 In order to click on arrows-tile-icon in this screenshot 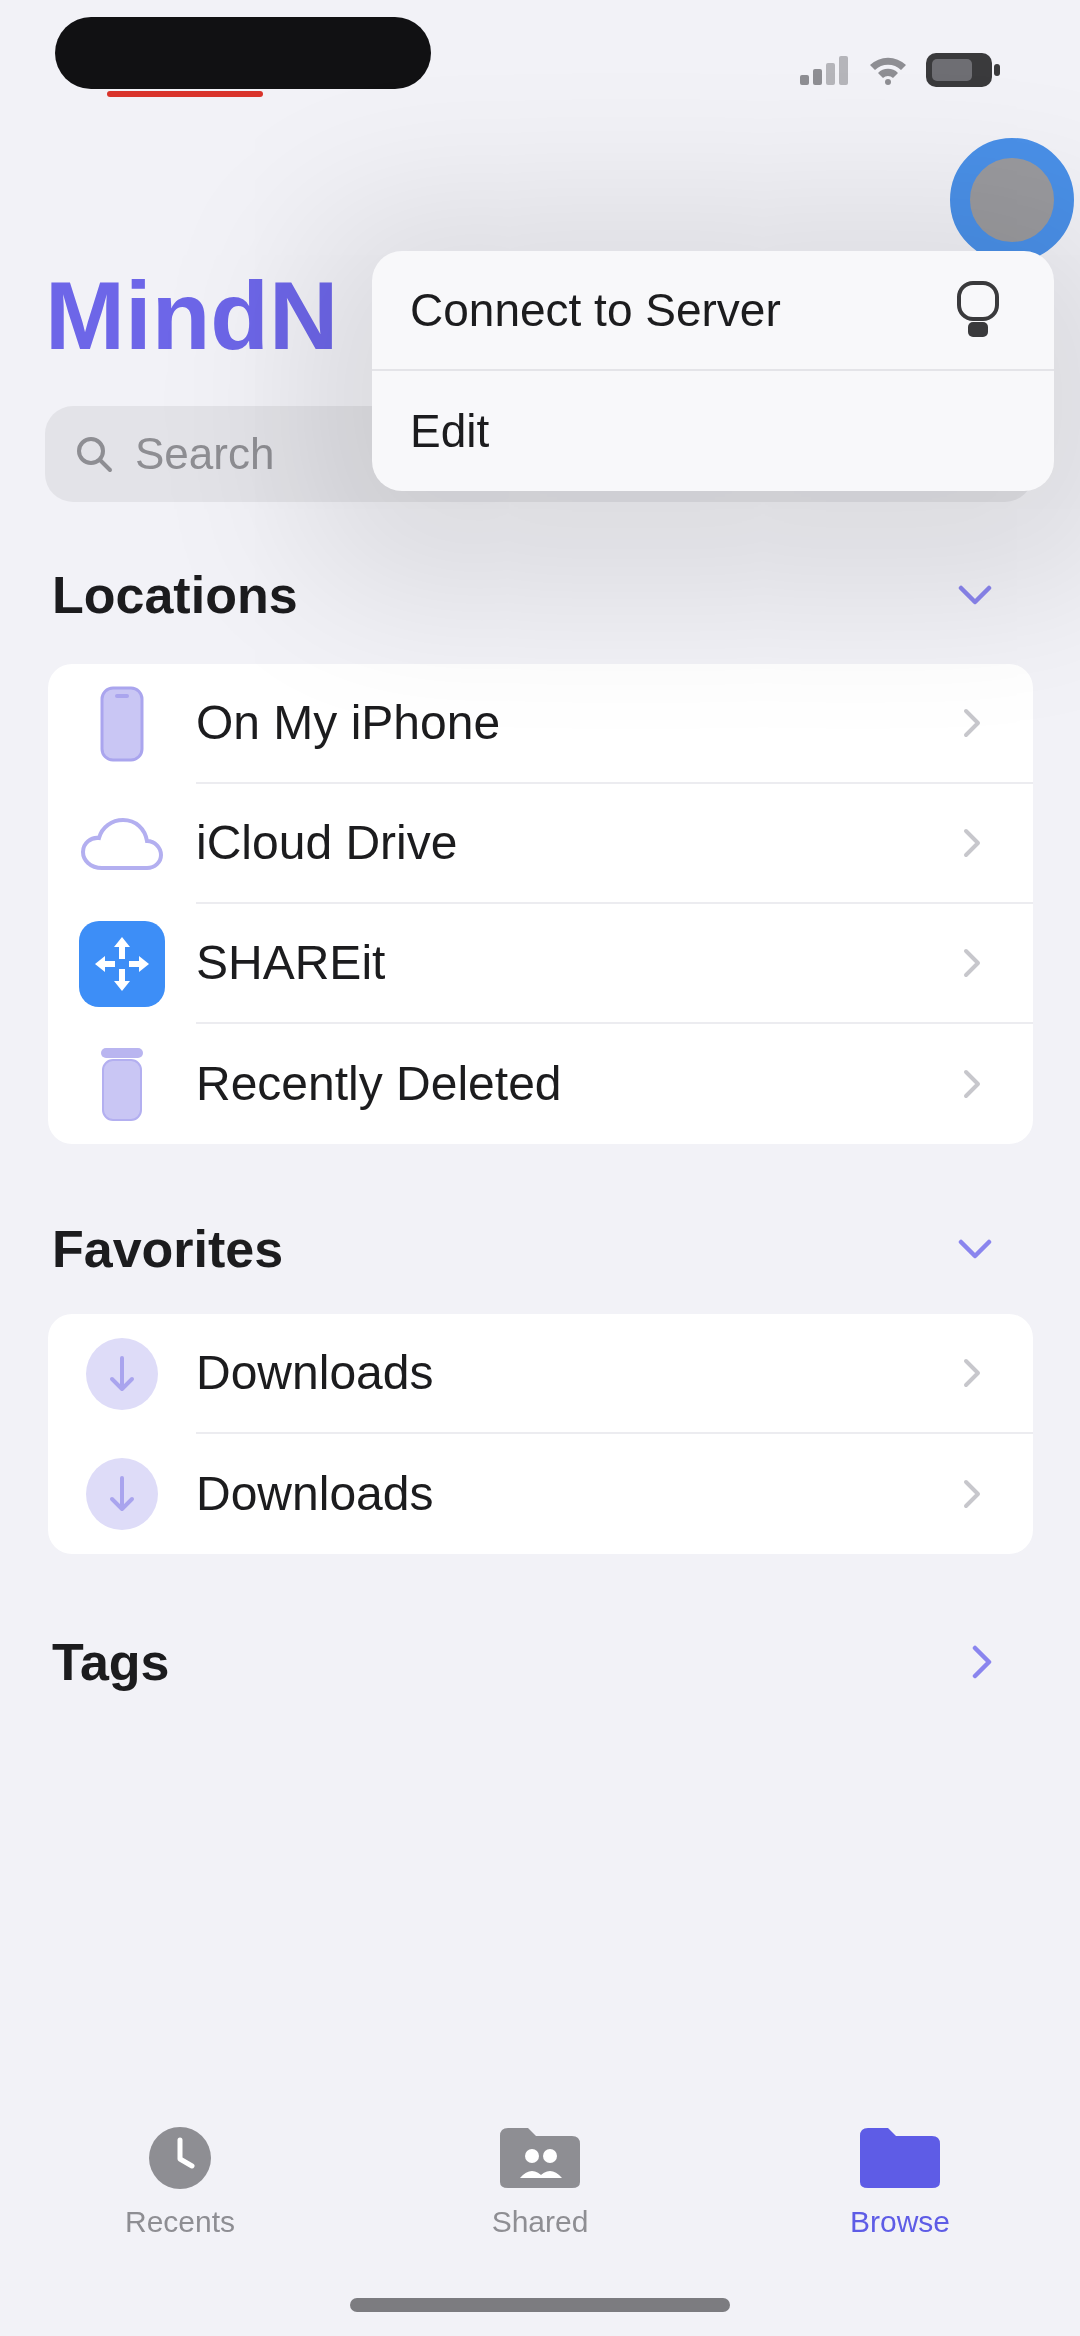, I will do `click(122, 964)`.